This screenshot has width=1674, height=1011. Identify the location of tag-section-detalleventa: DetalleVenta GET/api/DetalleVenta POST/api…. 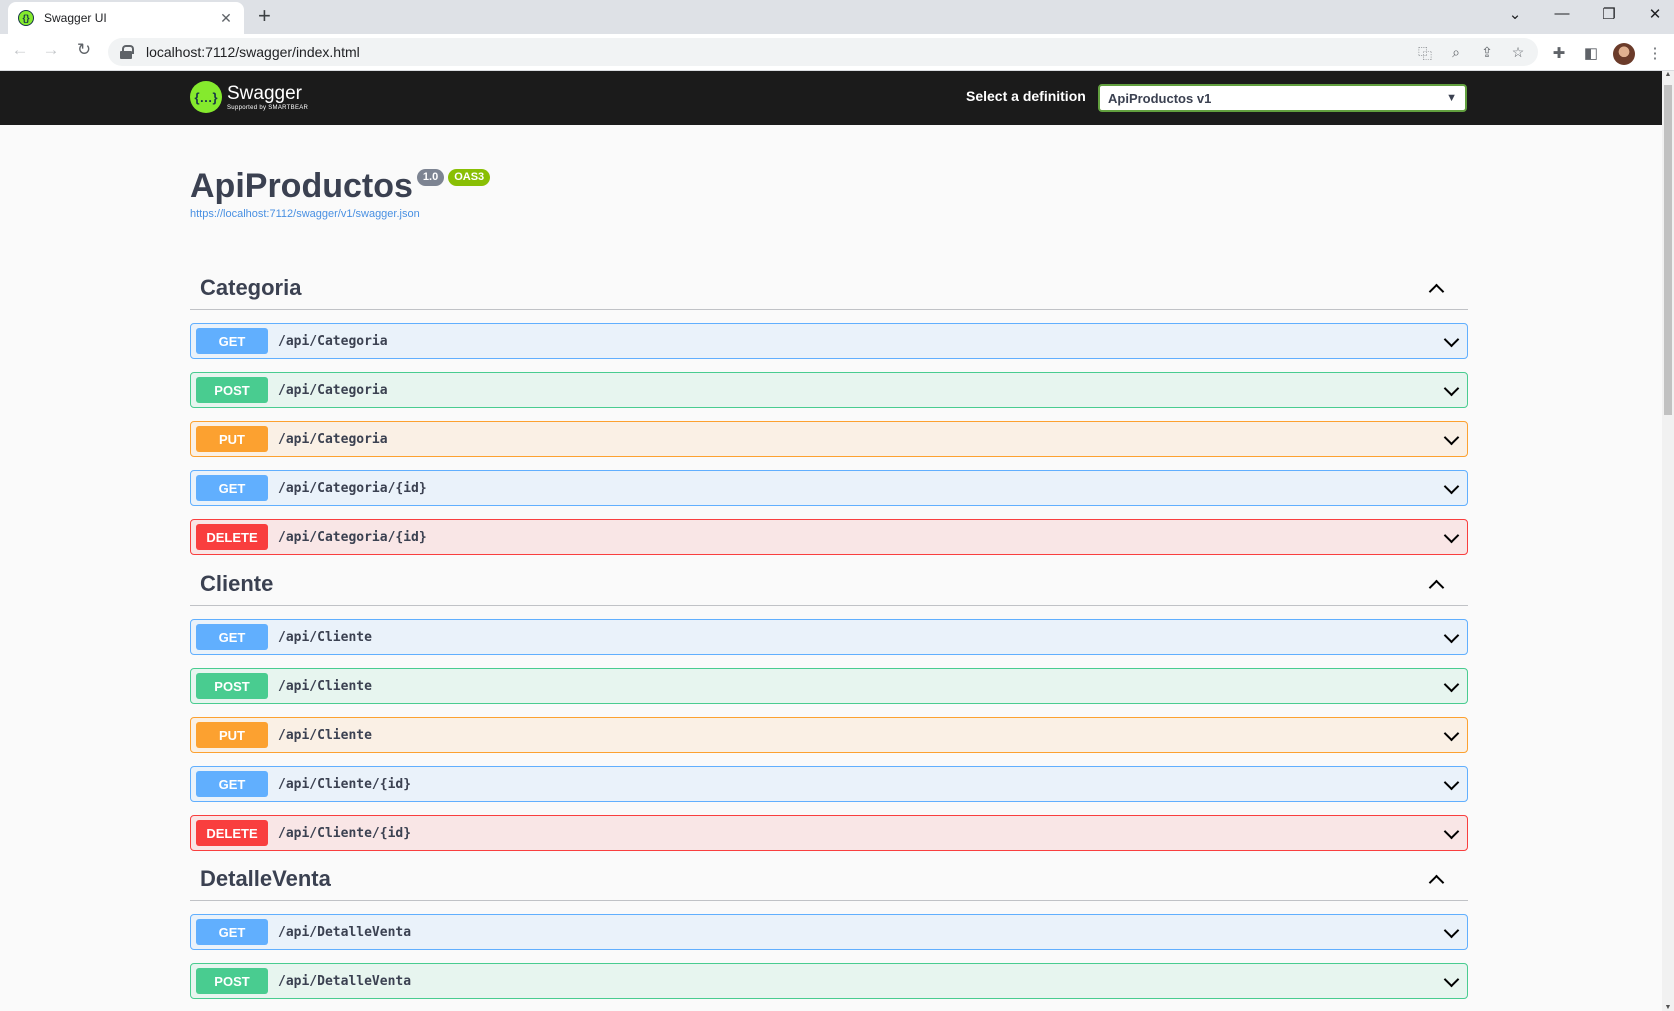
(829, 928).